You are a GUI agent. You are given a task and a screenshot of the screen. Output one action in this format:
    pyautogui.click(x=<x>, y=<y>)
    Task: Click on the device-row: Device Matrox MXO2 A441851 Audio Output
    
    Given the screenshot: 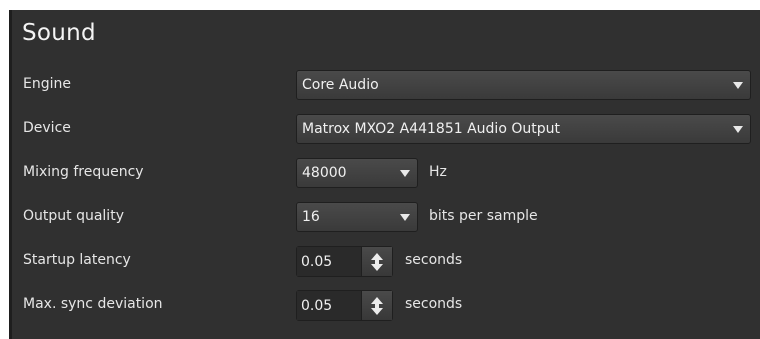 What is the action you would take?
    pyautogui.click(x=384, y=129)
    